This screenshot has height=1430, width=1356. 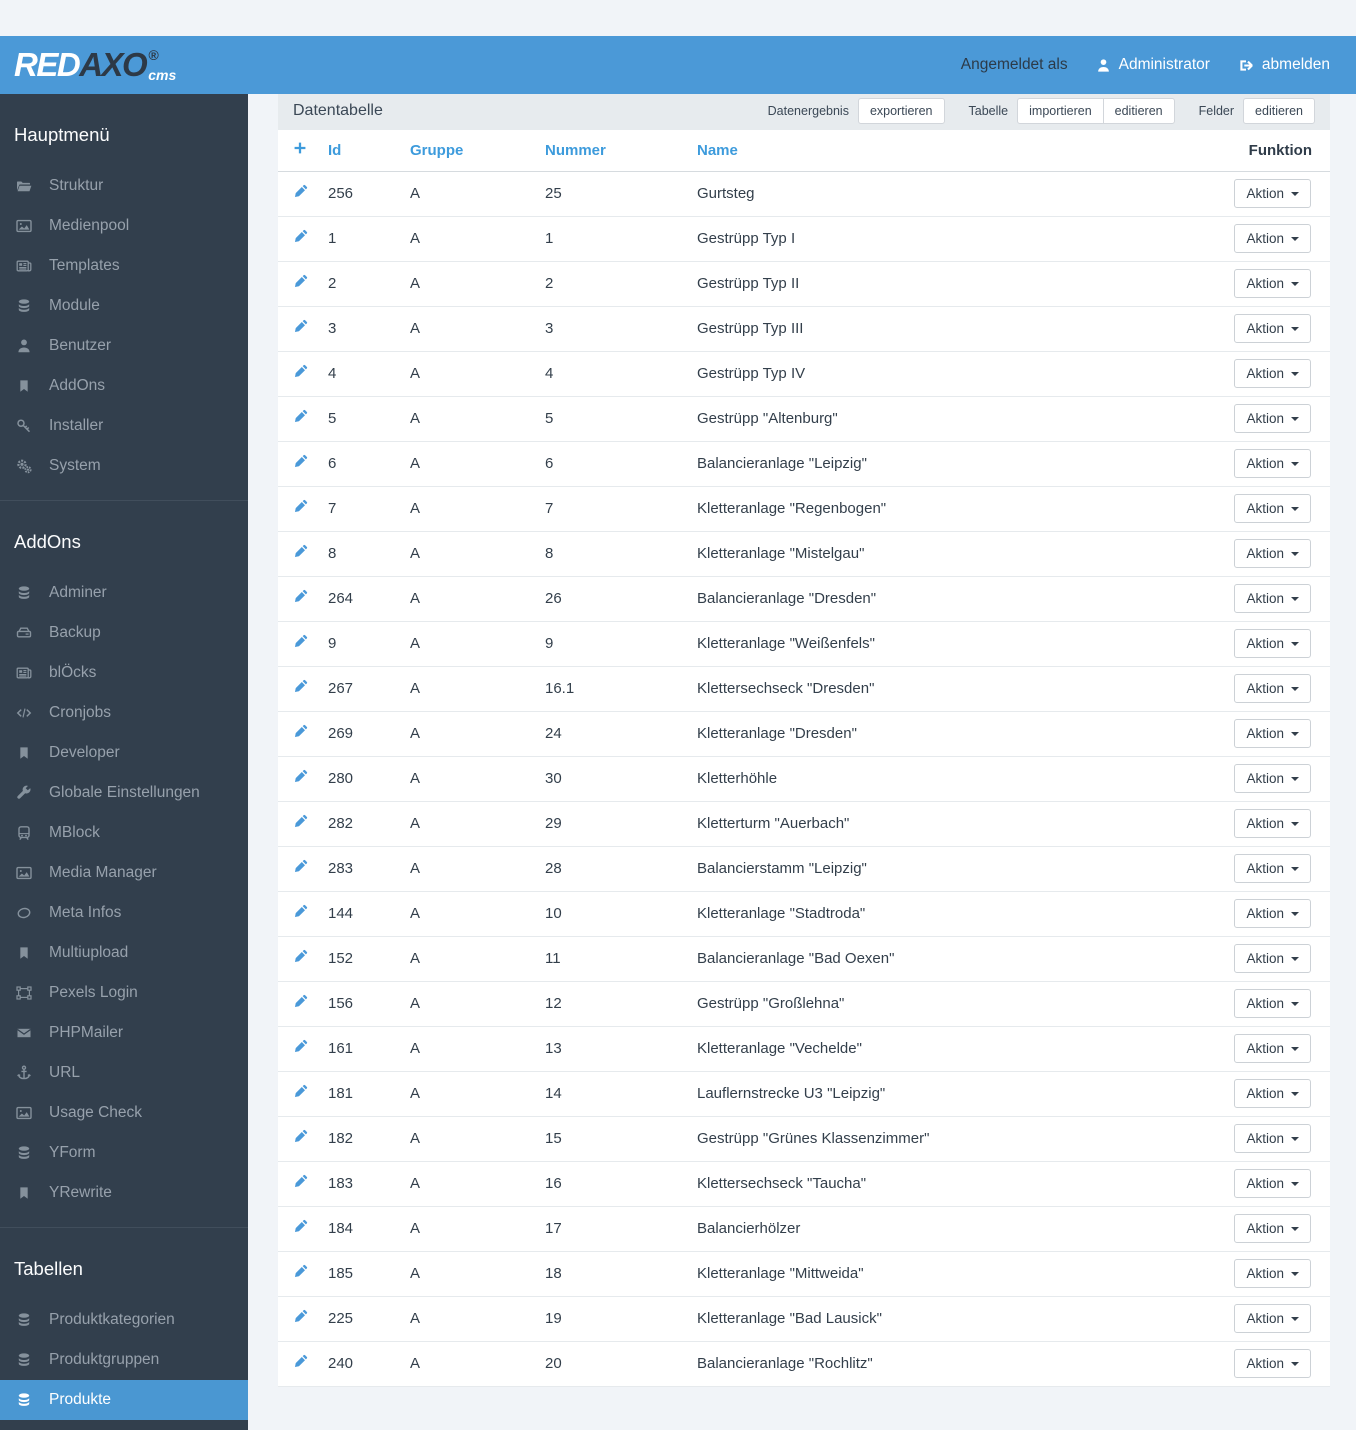 I want to click on sidebar-item-addons: AddOns, so click(x=124, y=386).